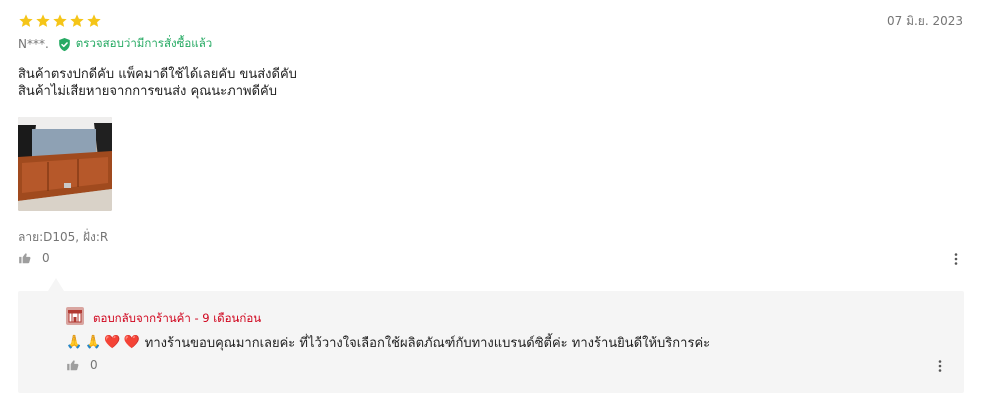 The width and height of the screenshot is (983, 409). Describe the element at coordinates (924, 21) in the screenshot. I see `review-date: 07 มิ.ย. 2023` at that location.